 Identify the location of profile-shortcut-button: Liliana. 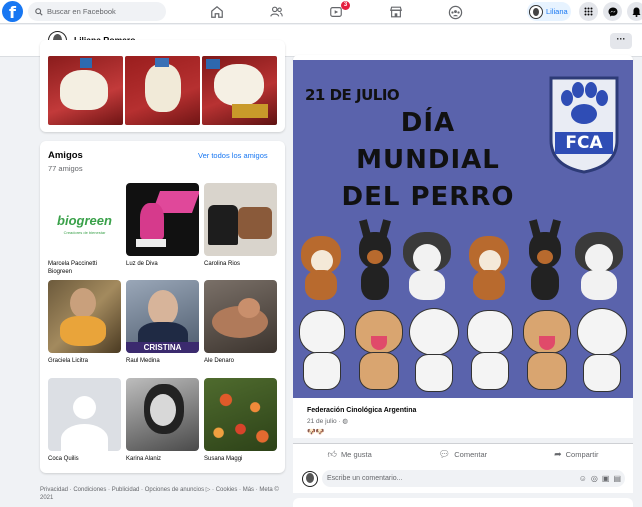
(549, 11).